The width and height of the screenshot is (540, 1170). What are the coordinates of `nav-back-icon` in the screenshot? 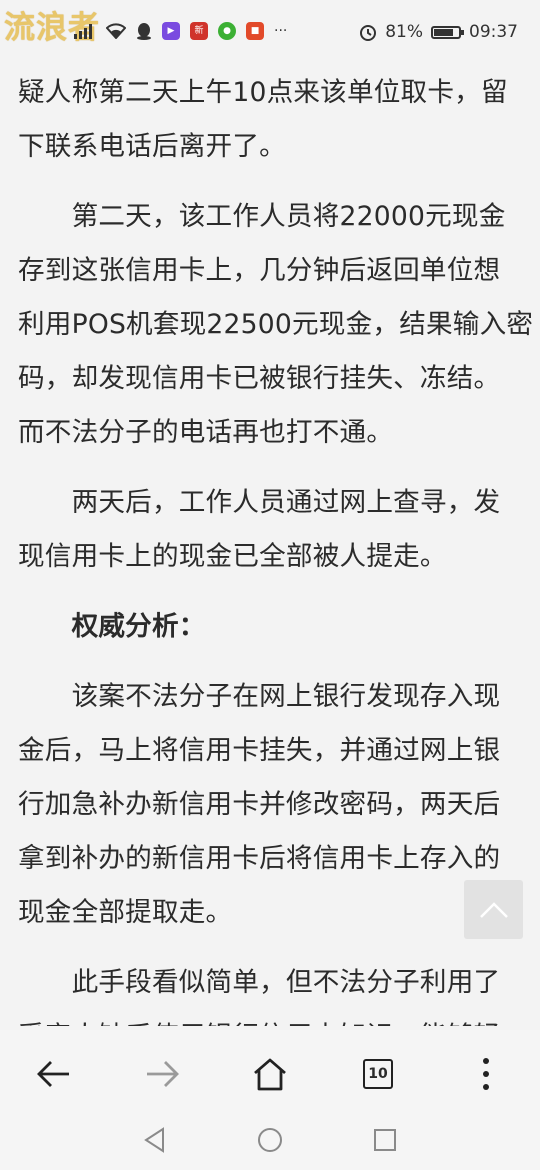 It's located at (155, 1140).